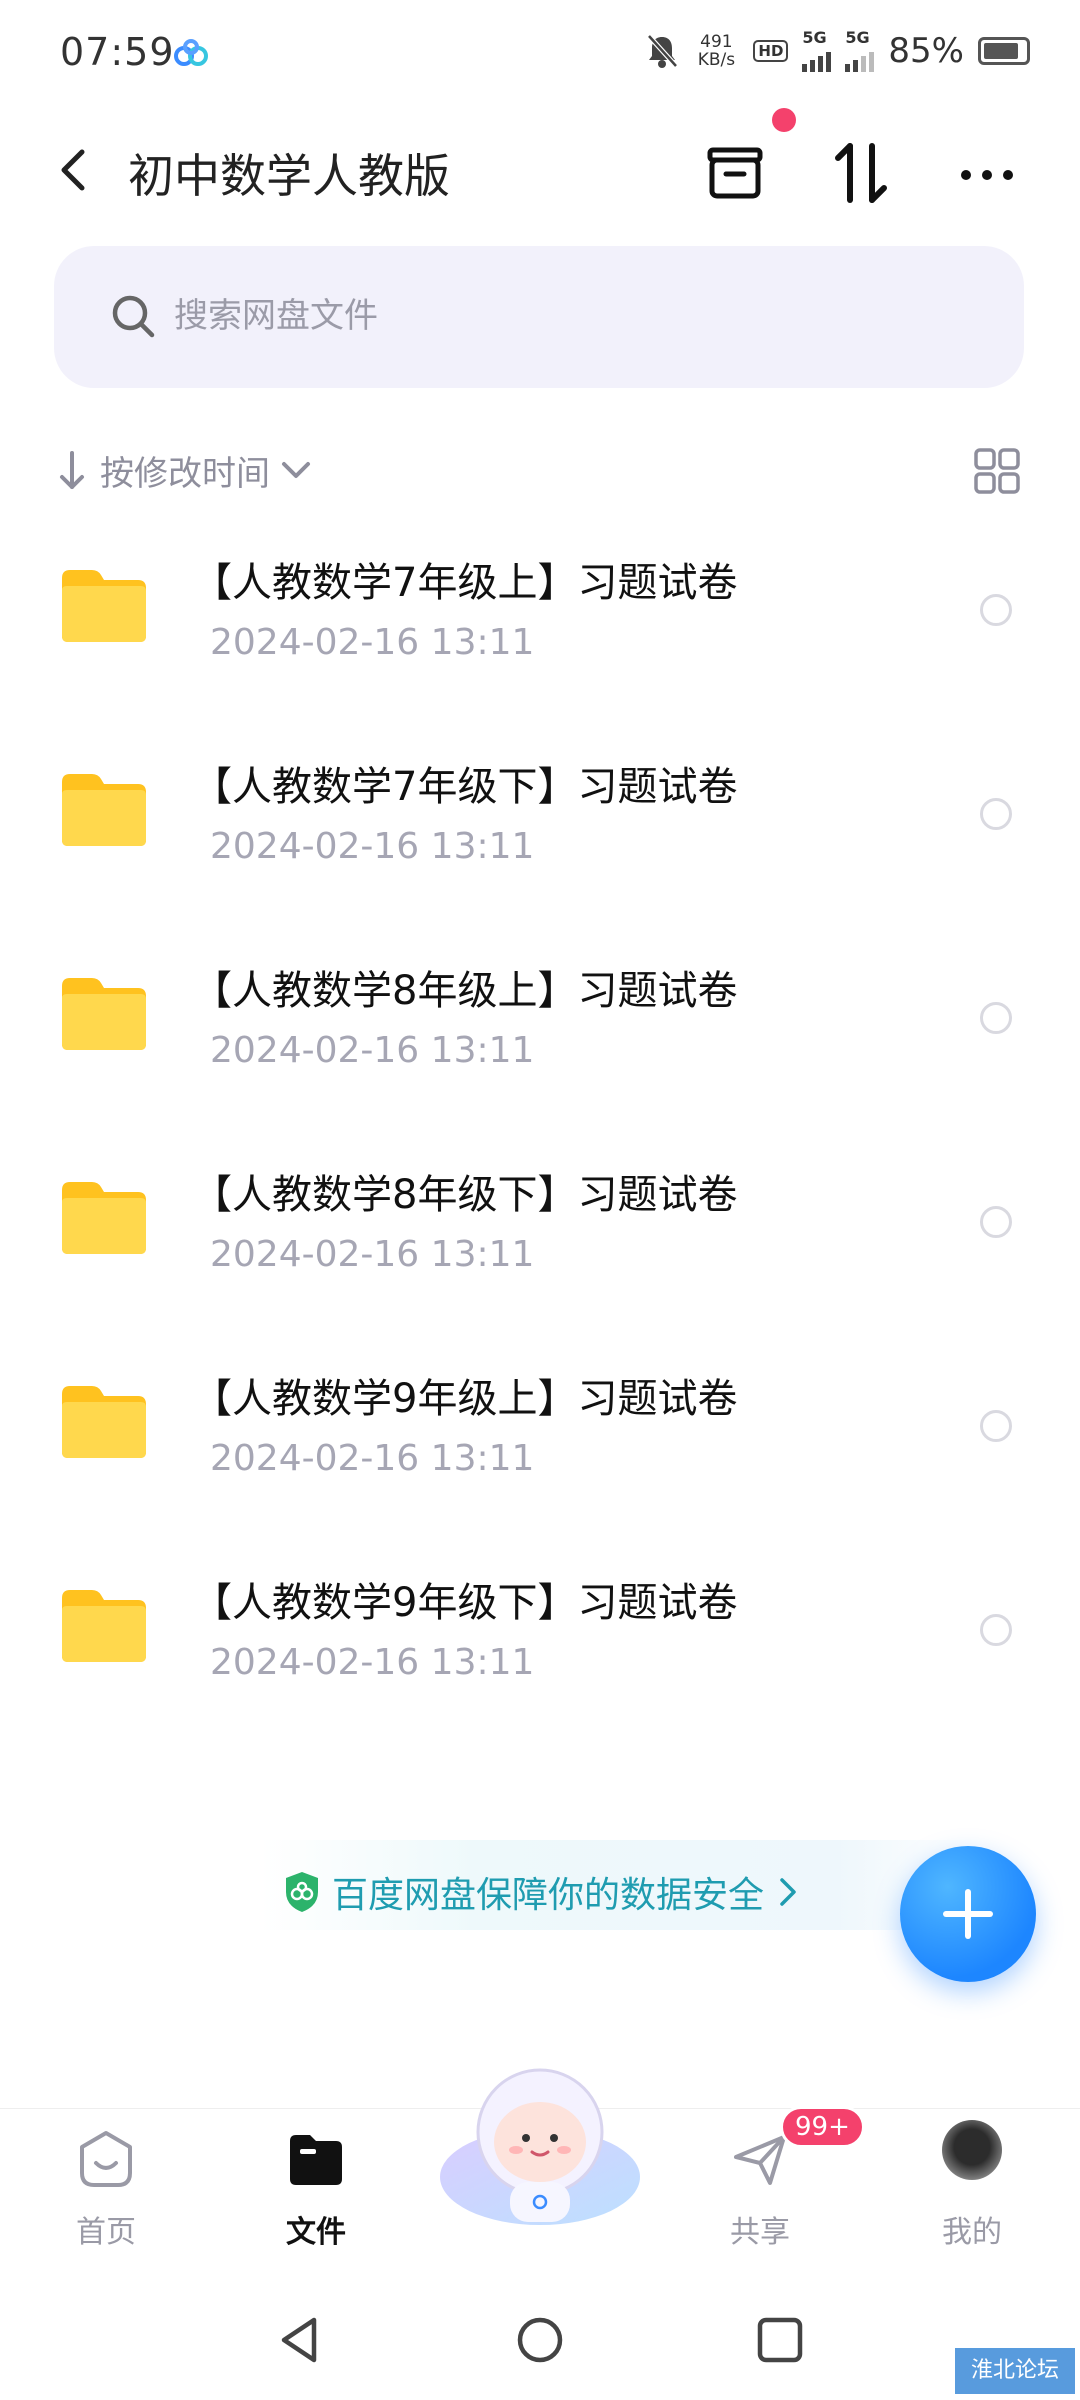 Image resolution: width=1080 pixels, height=2400 pixels. Describe the element at coordinates (817, 59) in the screenshot. I see `signal-bars-1-icon` at that location.